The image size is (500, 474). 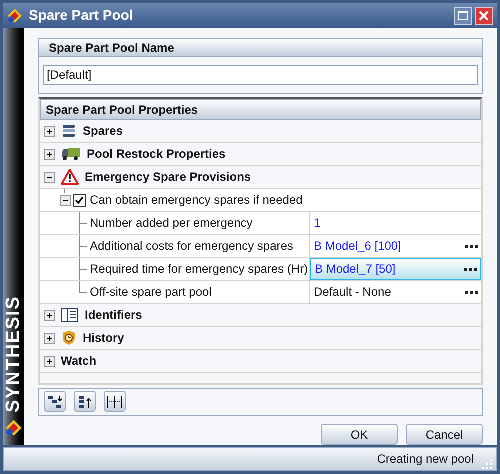 I want to click on maximize-icon, so click(x=463, y=15).